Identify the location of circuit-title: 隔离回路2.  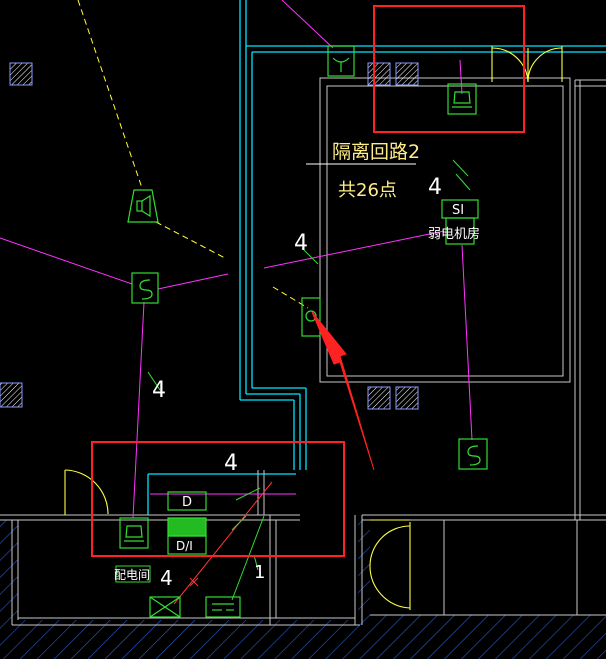
(376, 152).